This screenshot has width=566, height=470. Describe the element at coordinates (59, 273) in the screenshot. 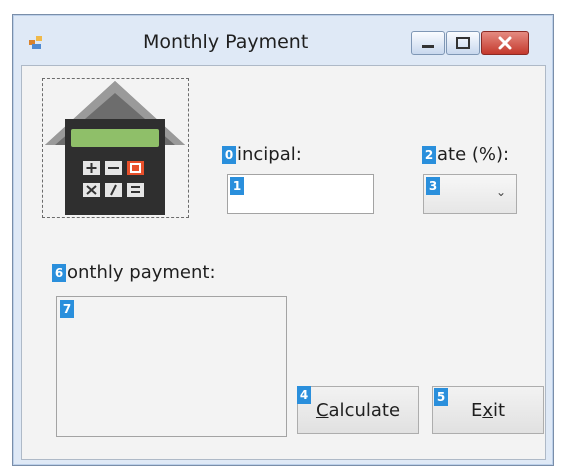

I see `monthly-label-index: 6` at that location.